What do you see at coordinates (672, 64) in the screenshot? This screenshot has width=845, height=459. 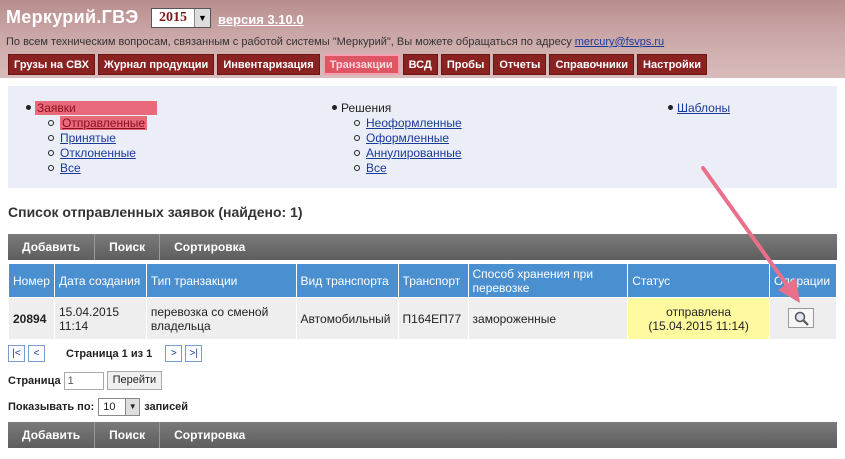 I see `tab-settings: Настройки` at bounding box center [672, 64].